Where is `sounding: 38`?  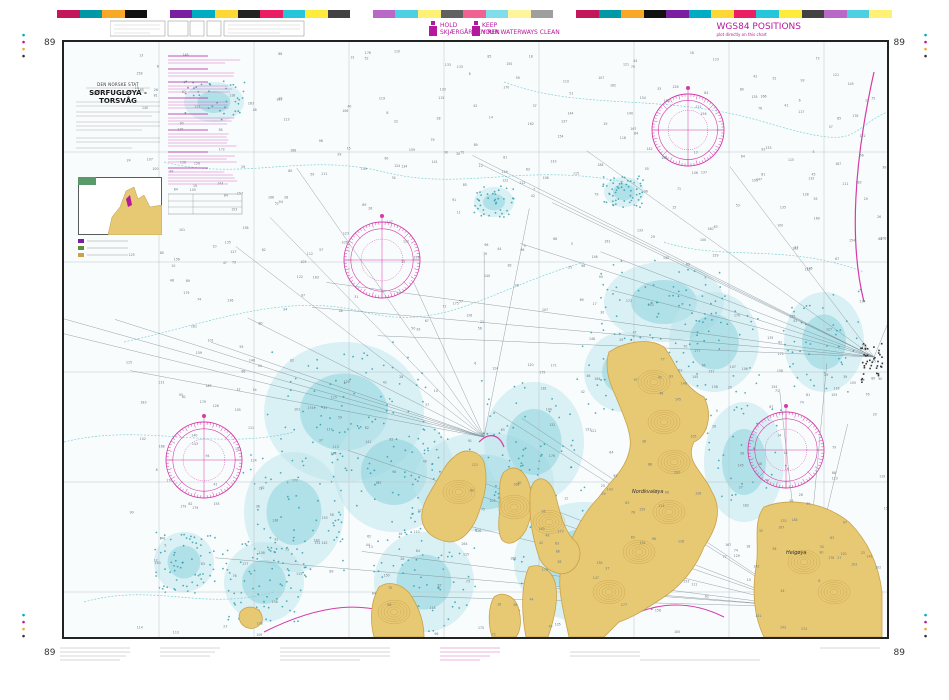
sounding: 38 is located at coordinates (774, 549).